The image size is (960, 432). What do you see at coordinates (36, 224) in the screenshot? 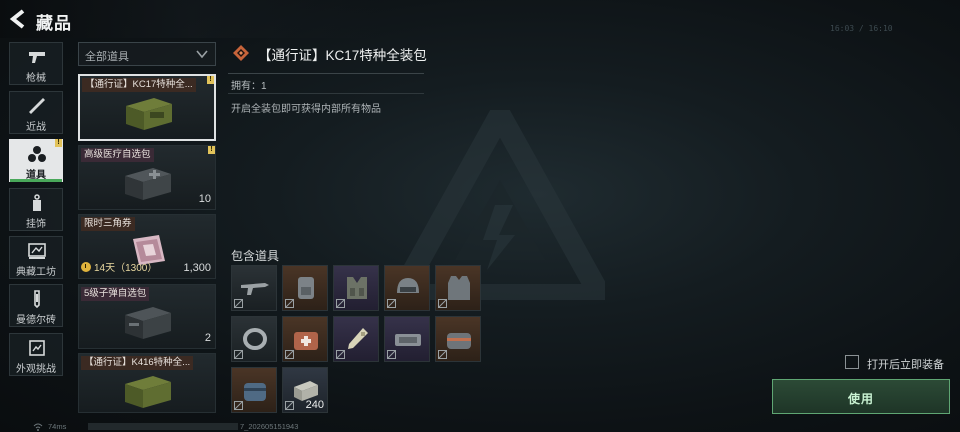
I see `nav-label: 挂饰` at bounding box center [36, 224].